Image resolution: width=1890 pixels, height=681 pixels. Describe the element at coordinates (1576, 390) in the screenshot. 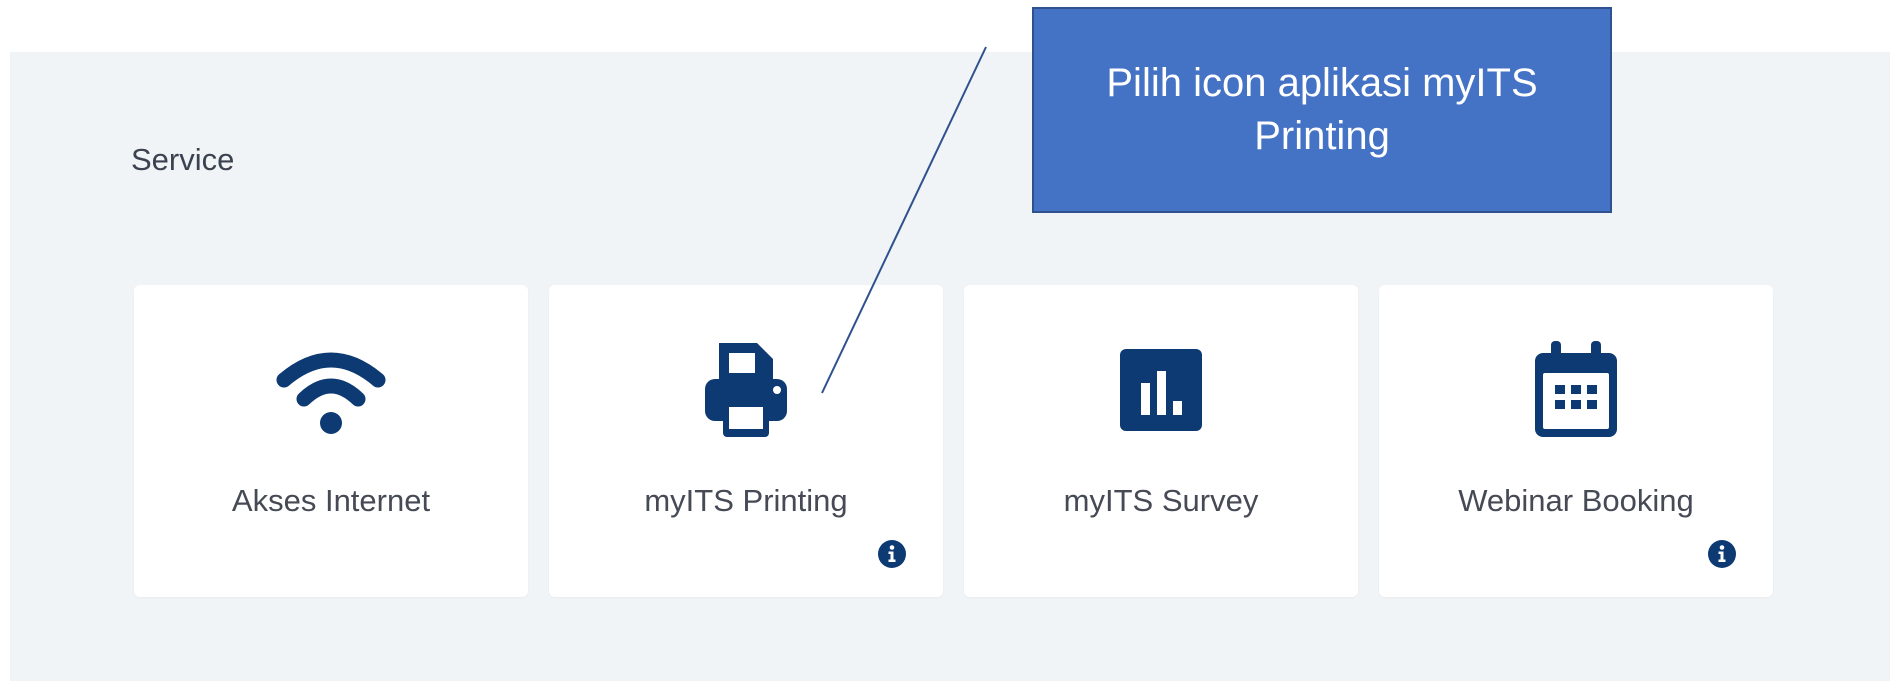

I see `calendar-icon` at that location.